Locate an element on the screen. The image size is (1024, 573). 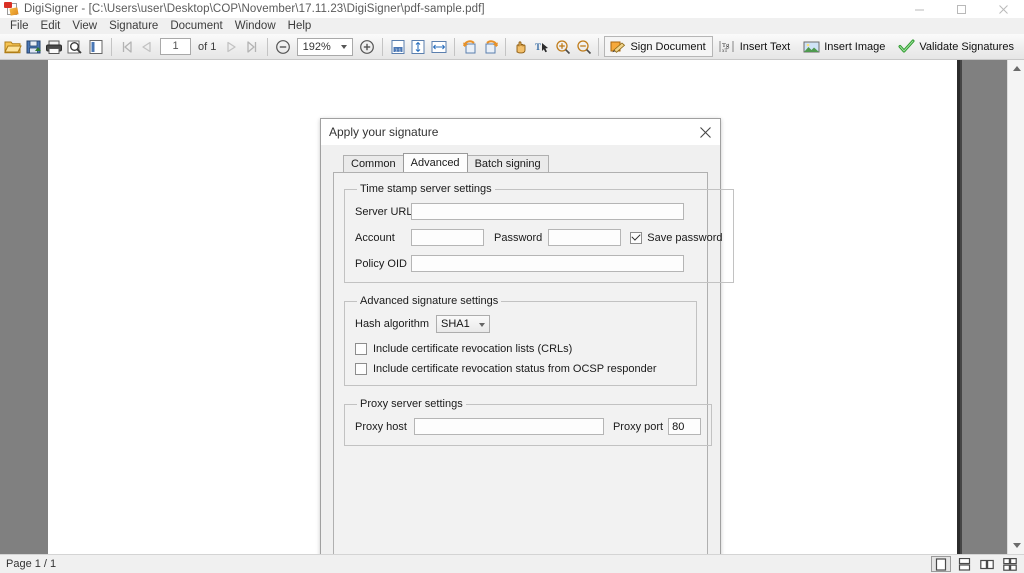
validate-signatures-label: Validate Signatures is located at coordinates (966, 46).